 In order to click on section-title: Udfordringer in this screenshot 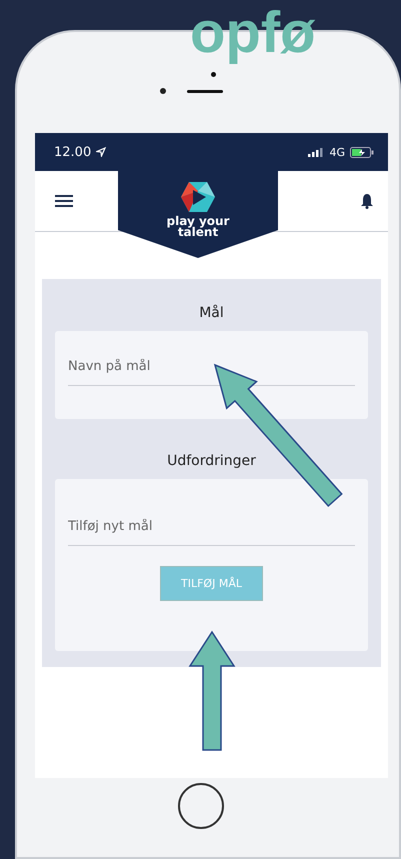, I will do `click(211, 461)`.